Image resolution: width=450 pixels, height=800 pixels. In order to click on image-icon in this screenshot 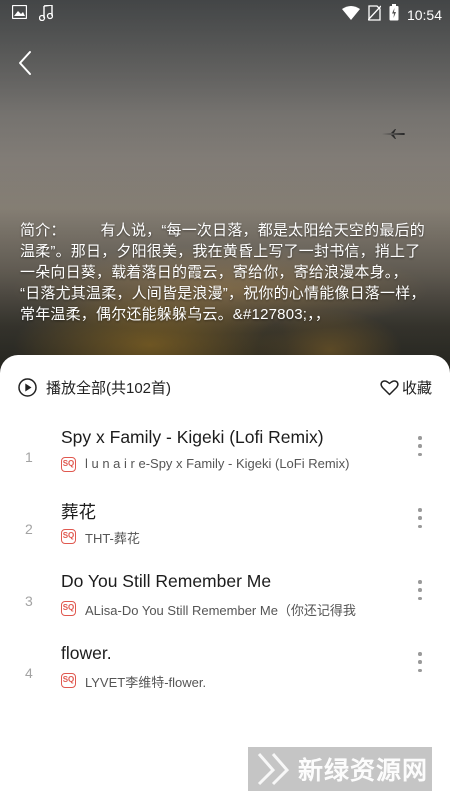, I will do `click(19, 15)`.